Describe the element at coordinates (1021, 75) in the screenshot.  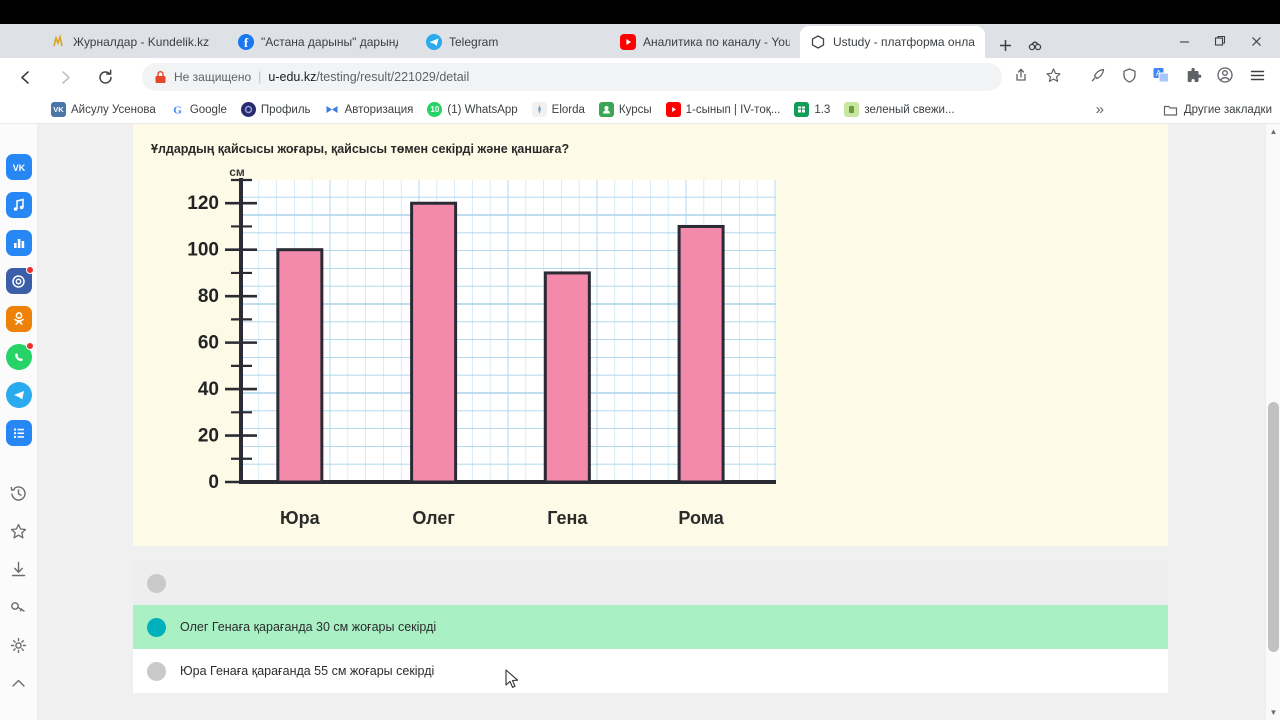
I see `share-icon` at that location.